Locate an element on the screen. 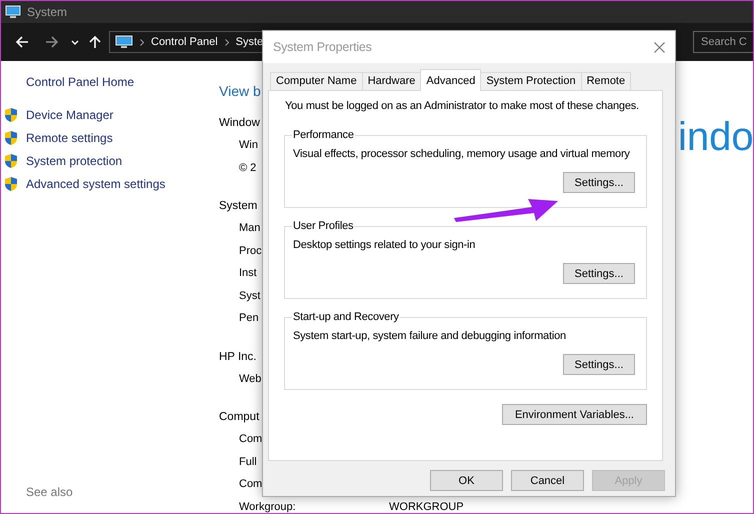 The width and height of the screenshot is (754, 514). info-label: Workgroup: is located at coordinates (267, 506).